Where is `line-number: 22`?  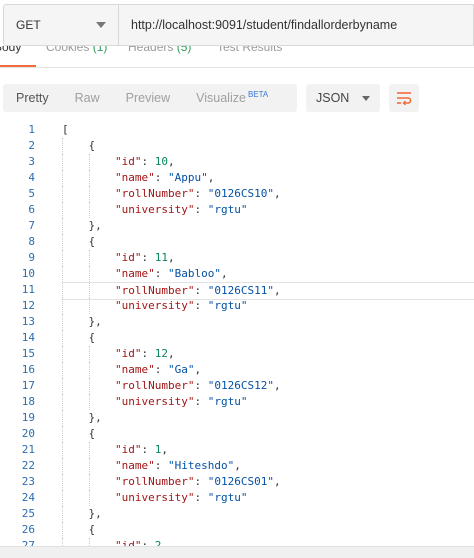 line-number: 22 is located at coordinates (28, 465).